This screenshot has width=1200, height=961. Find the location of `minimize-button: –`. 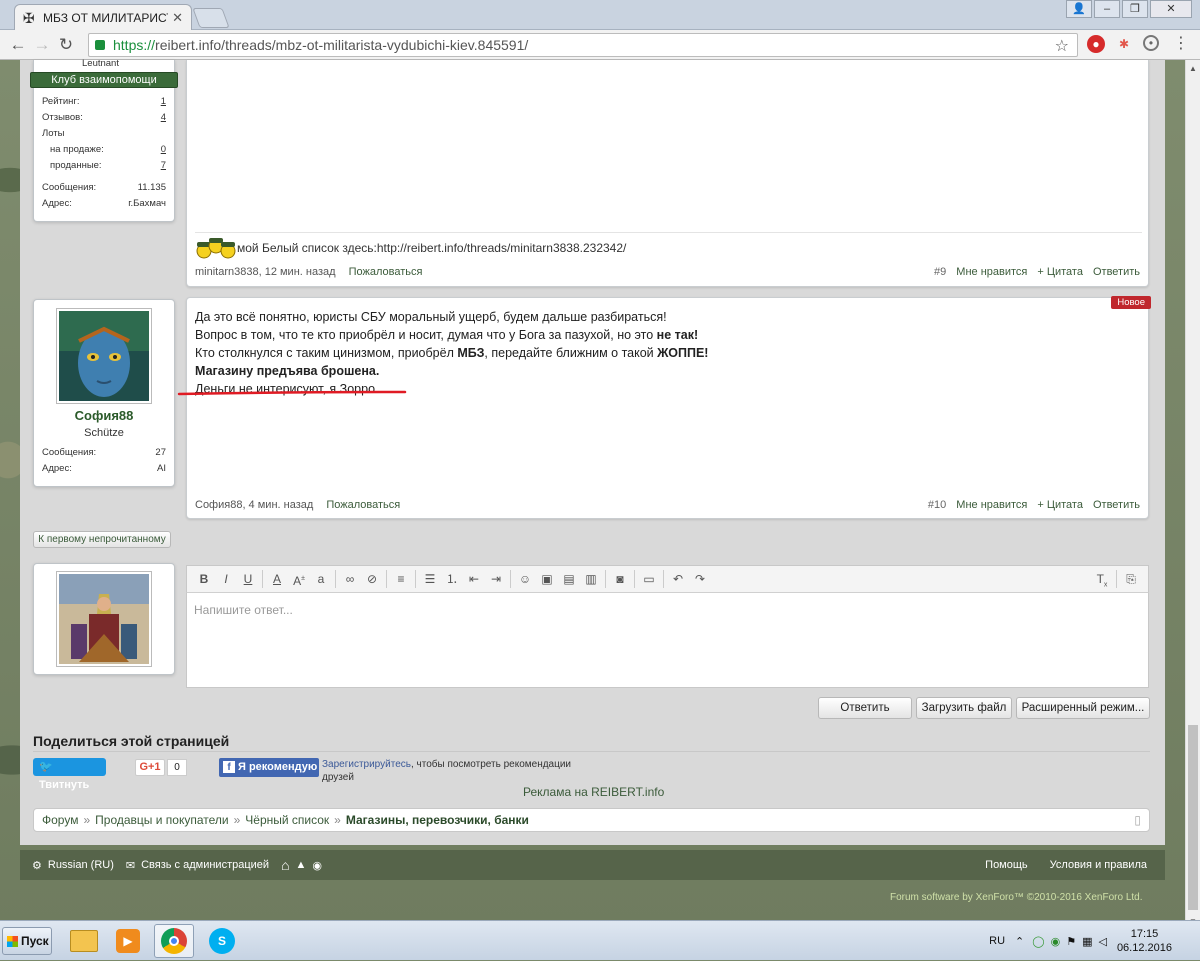

minimize-button: – is located at coordinates (1107, 9).